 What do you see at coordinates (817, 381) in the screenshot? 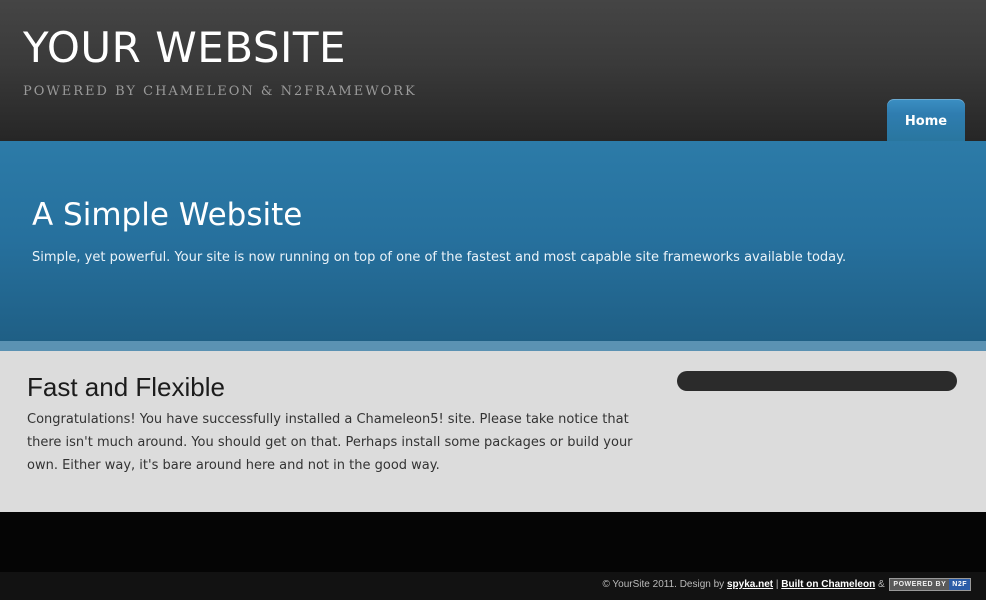
I see `sidebar-bar` at bounding box center [817, 381].